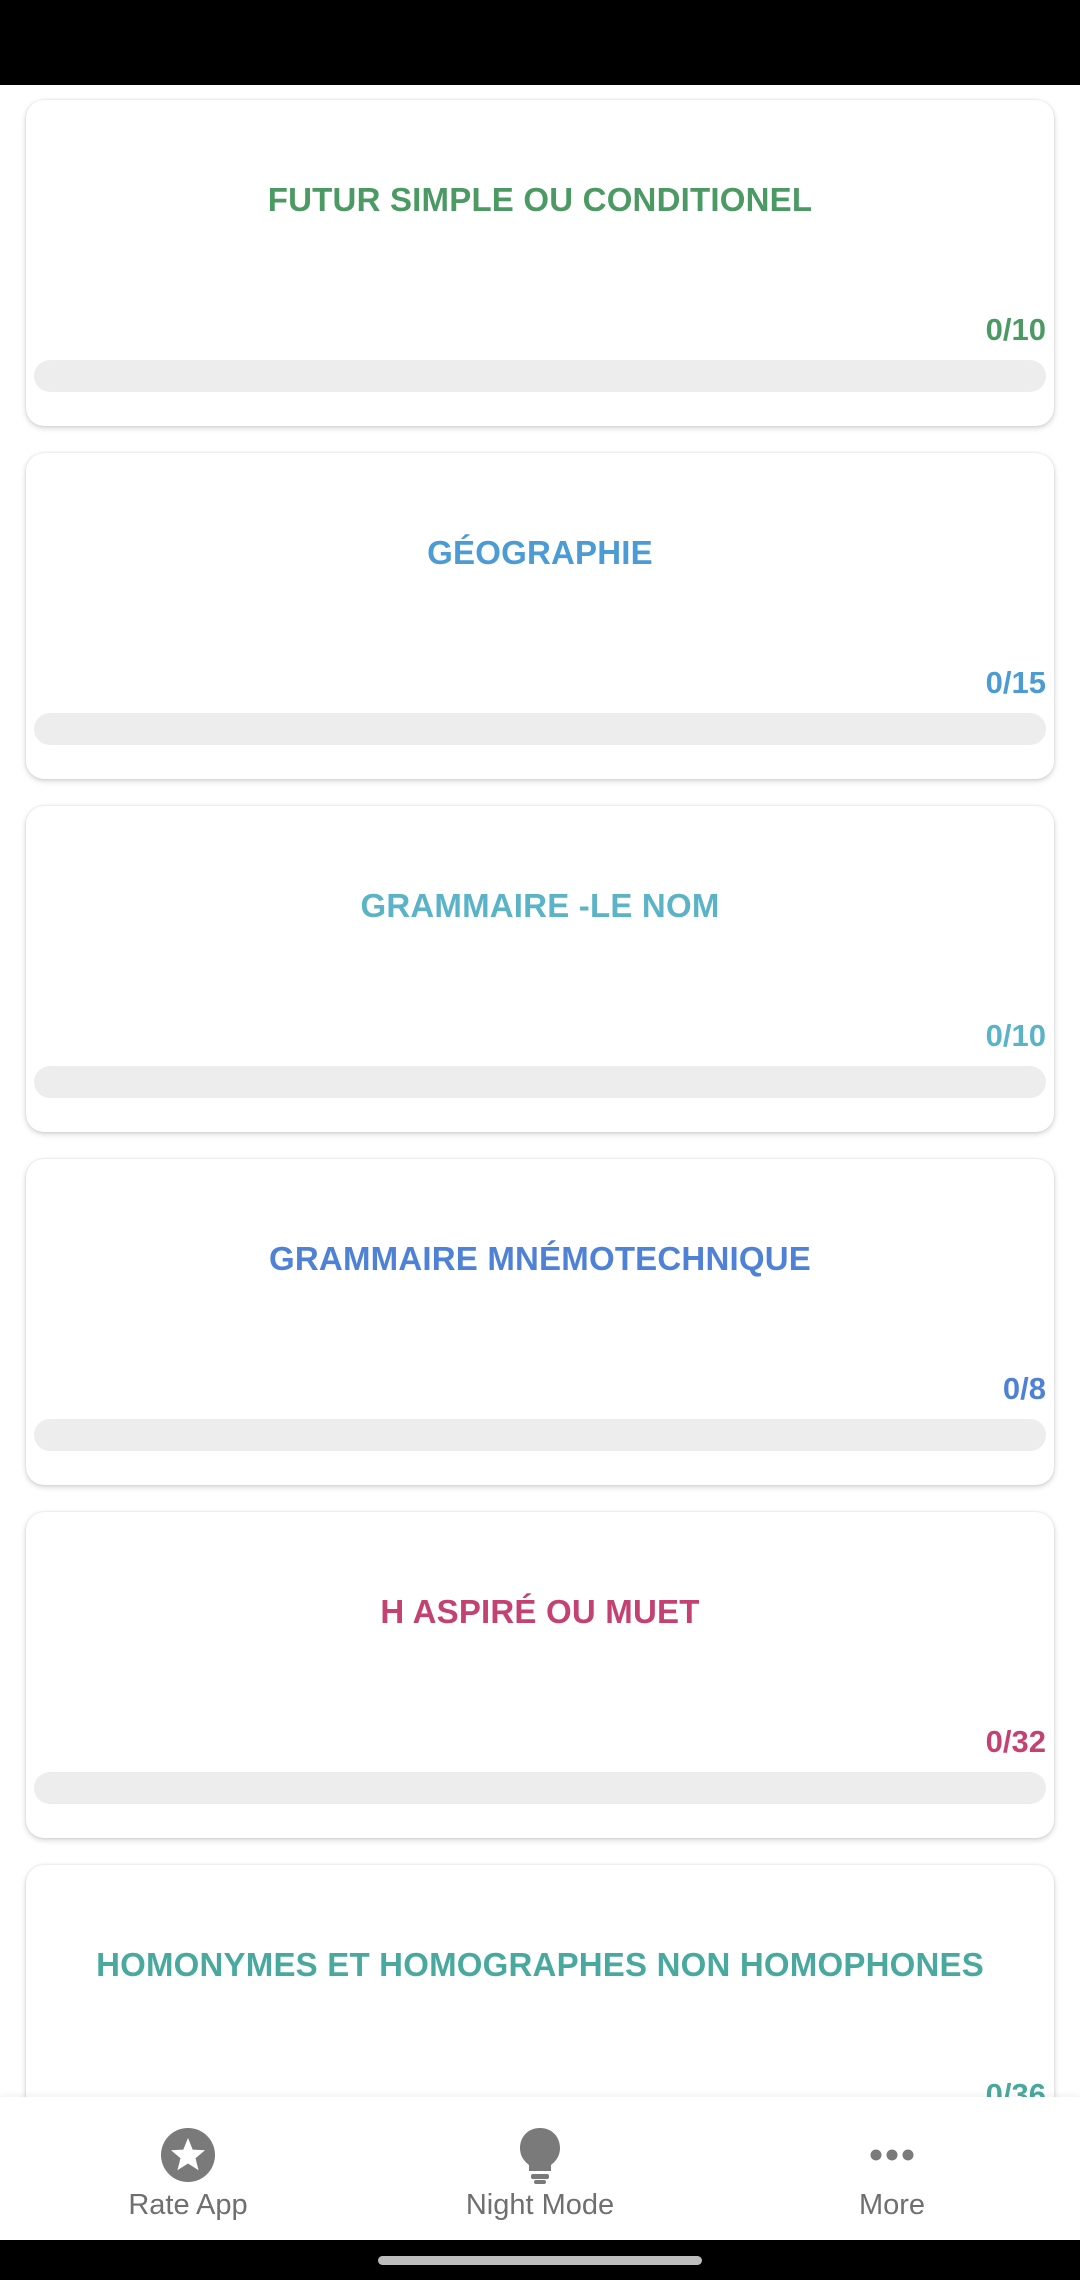 The width and height of the screenshot is (1080, 2280). Describe the element at coordinates (540, 263) in the screenshot. I see `quiz-card: FUTUR SIMPLE OU CONDITIONEL 0/10` at that location.